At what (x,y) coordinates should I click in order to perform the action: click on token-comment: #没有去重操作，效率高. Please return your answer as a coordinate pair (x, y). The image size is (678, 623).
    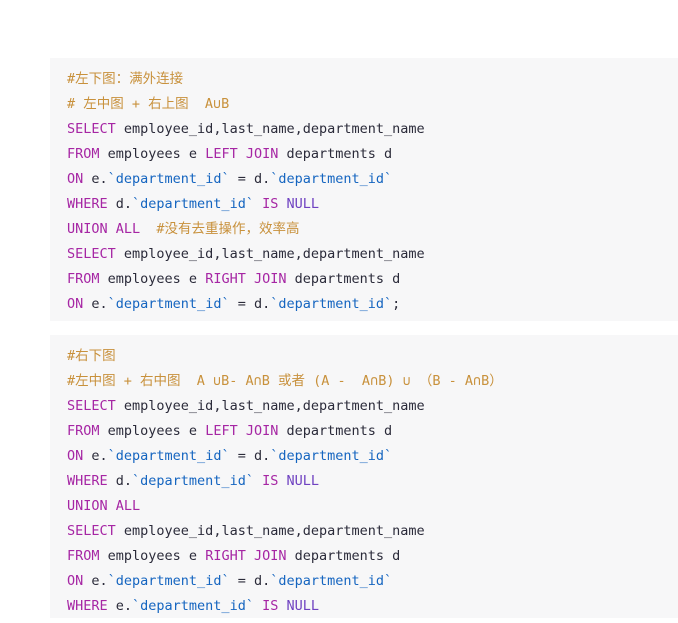
    Looking at the image, I should click on (228, 229).